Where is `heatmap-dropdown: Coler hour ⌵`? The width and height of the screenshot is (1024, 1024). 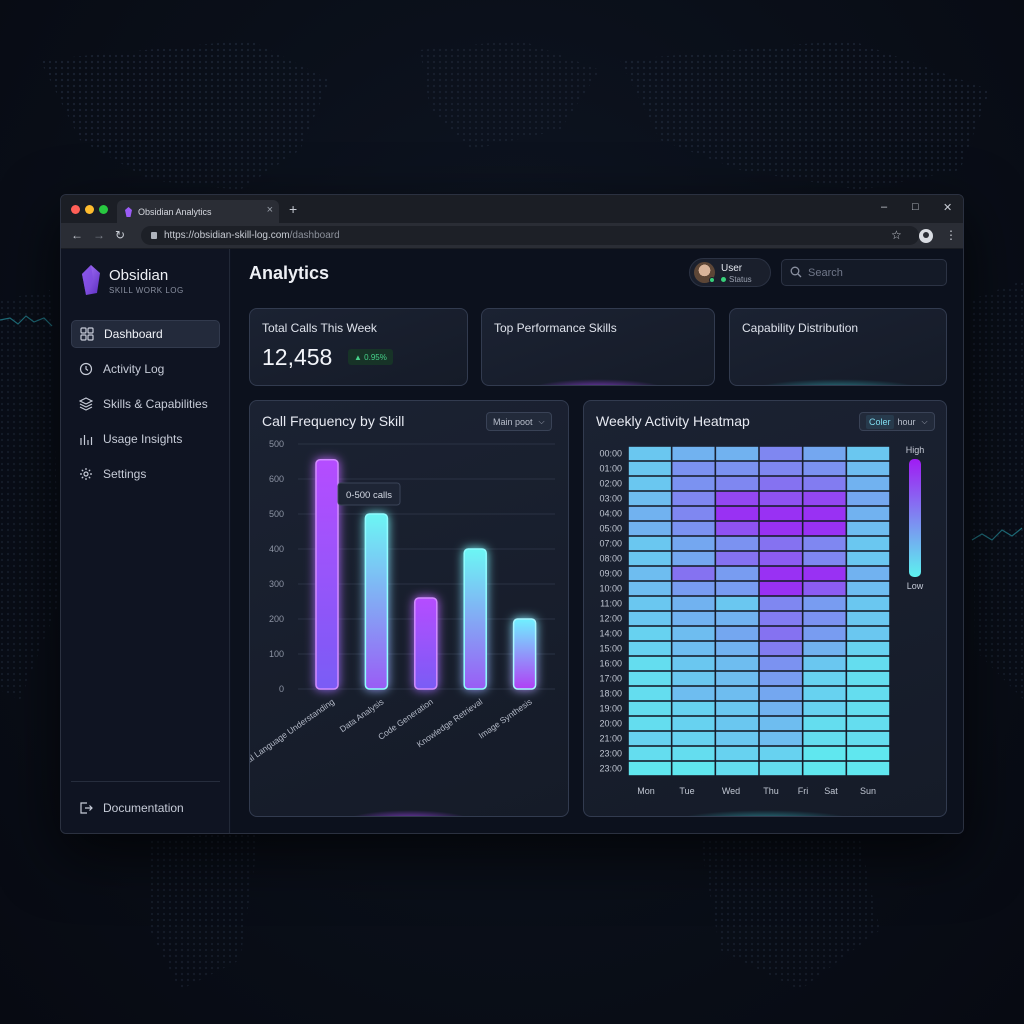
heatmap-dropdown: Coler hour ⌵ is located at coordinates (897, 421).